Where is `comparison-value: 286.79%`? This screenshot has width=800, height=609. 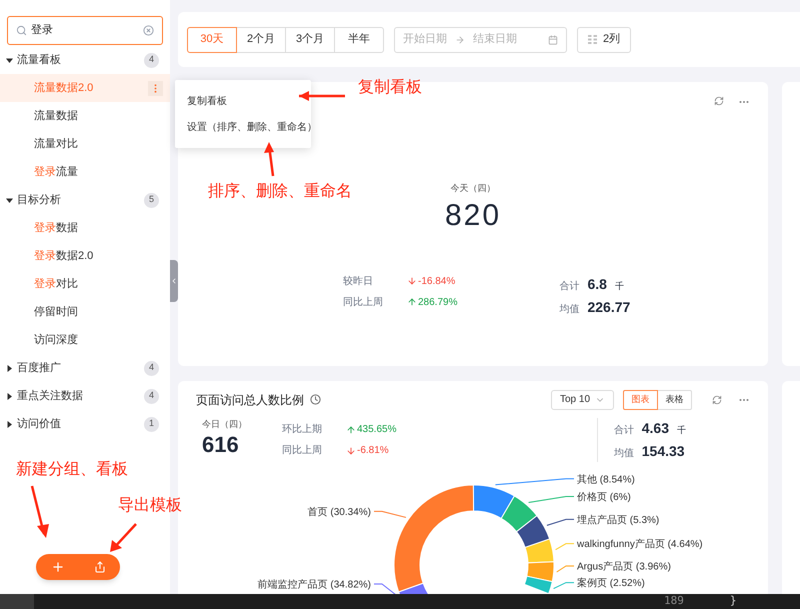 comparison-value: 286.79% is located at coordinates (432, 302).